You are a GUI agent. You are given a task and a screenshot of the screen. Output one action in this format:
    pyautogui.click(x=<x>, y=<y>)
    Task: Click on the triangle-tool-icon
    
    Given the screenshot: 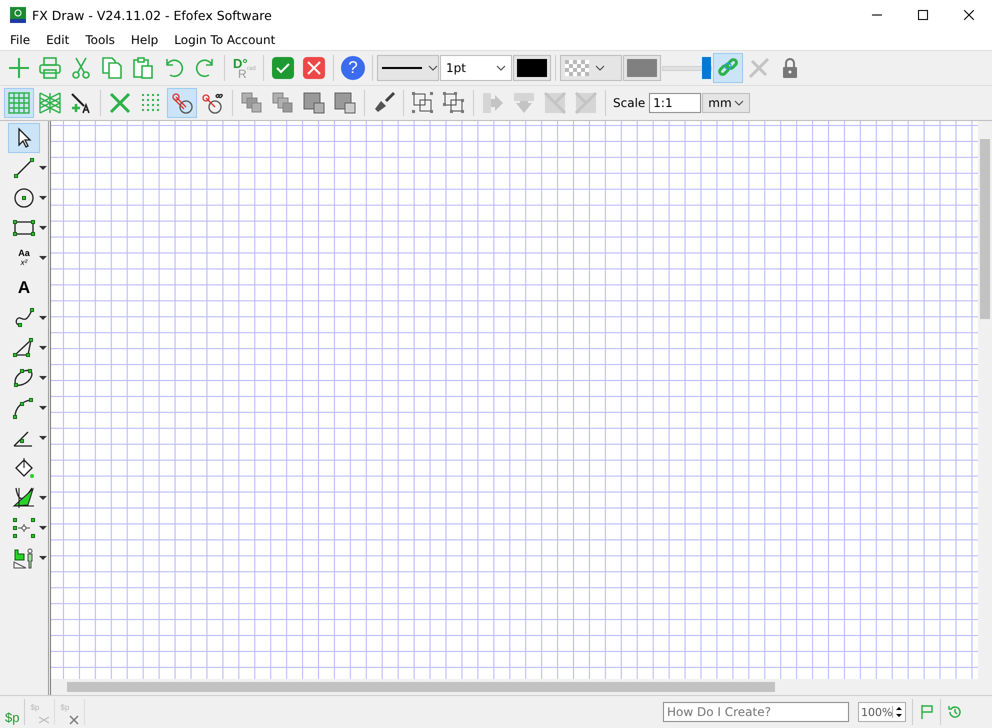 What is the action you would take?
    pyautogui.click(x=24, y=348)
    